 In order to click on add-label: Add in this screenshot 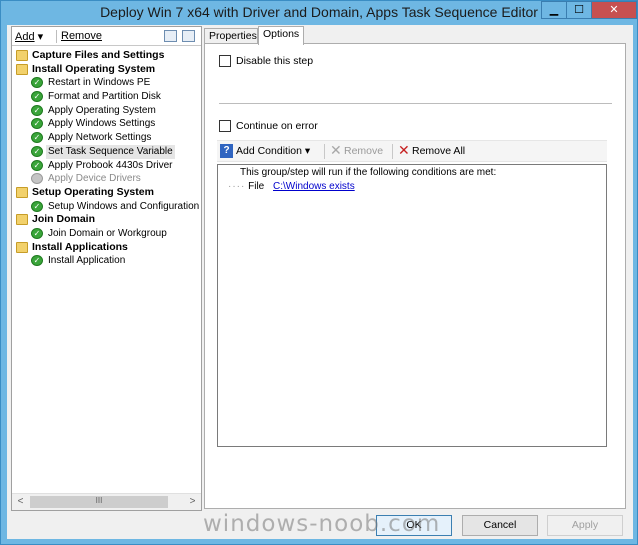, I will do `click(25, 37)`.